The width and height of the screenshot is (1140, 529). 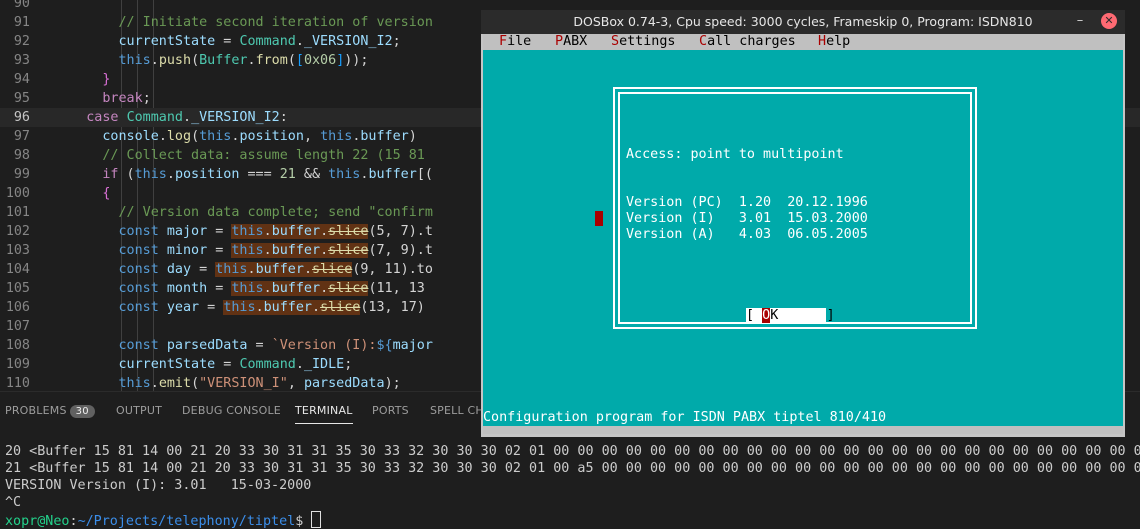 I want to click on version-pc-text: Version (PC) 1.20 20.12.1996, so click(x=747, y=202).